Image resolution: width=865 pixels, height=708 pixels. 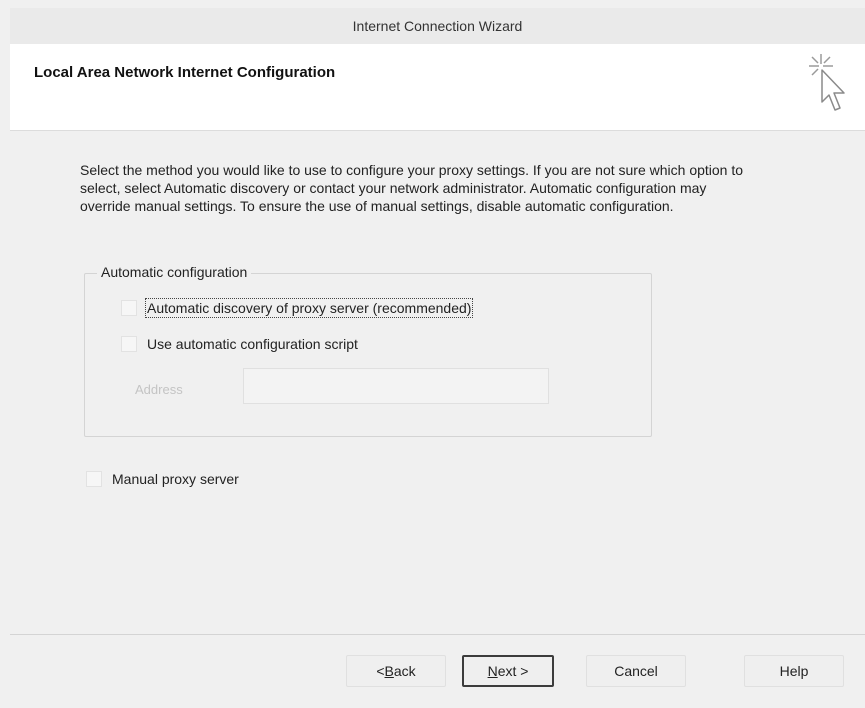 What do you see at coordinates (129, 344) in the screenshot?
I see `auto-script-checkbox` at bounding box center [129, 344].